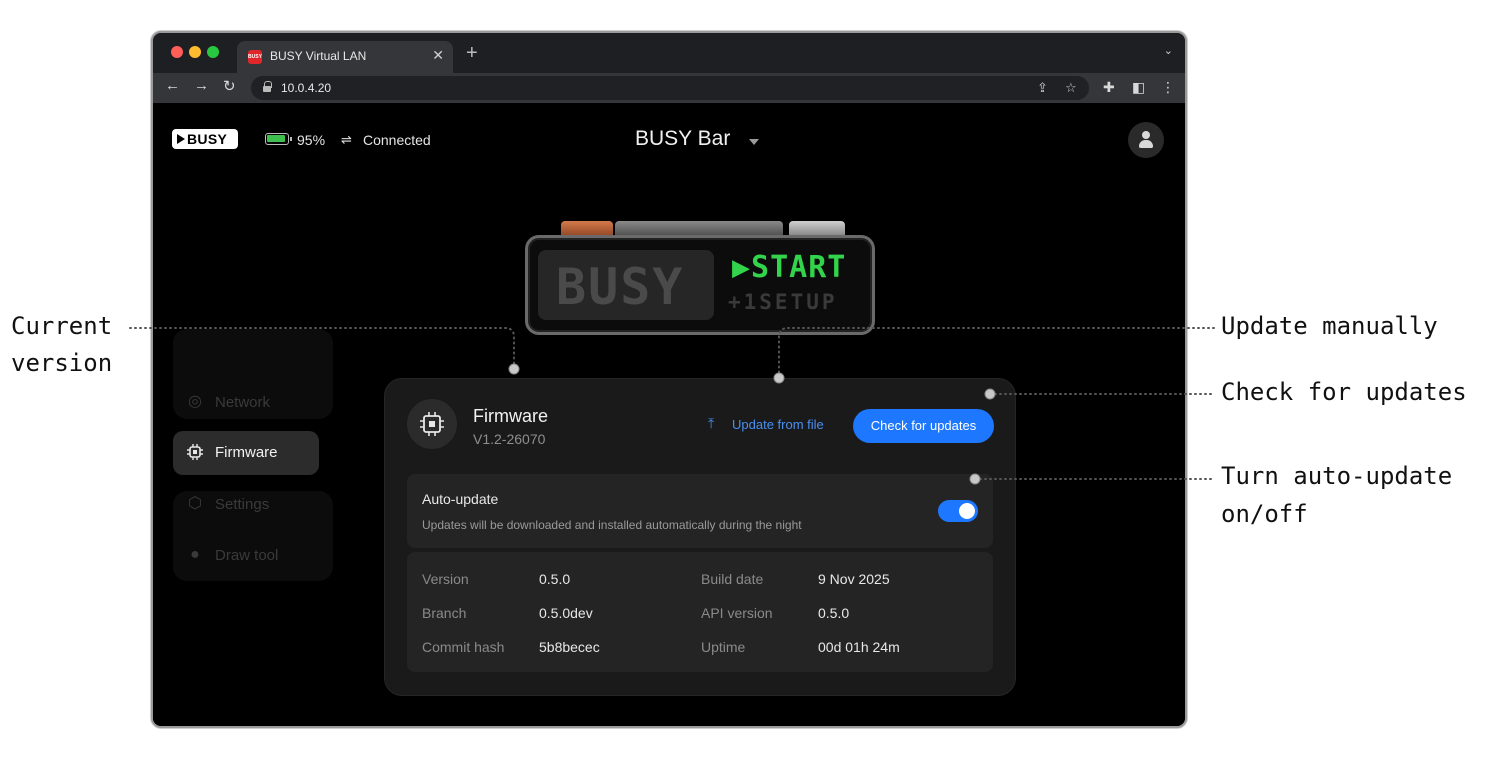  I want to click on minimize-window-button, so click(195, 52).